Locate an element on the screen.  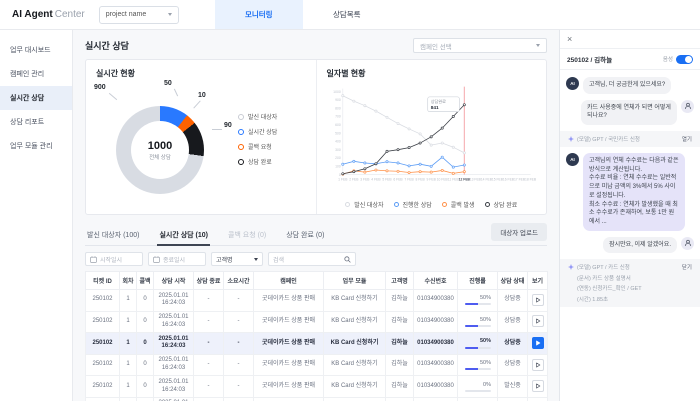
search-field-select: 고객명 is located at coordinates (237, 259).